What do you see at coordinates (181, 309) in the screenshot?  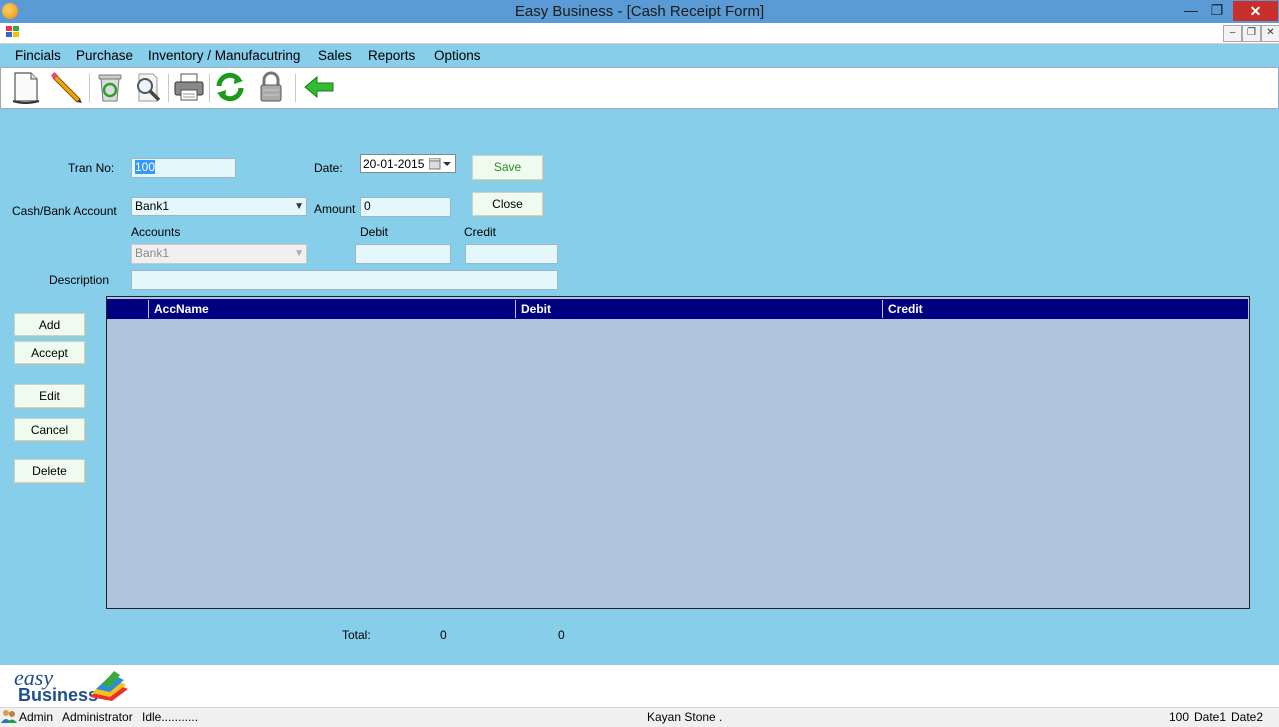 I see `grid-column-accname: AccName` at bounding box center [181, 309].